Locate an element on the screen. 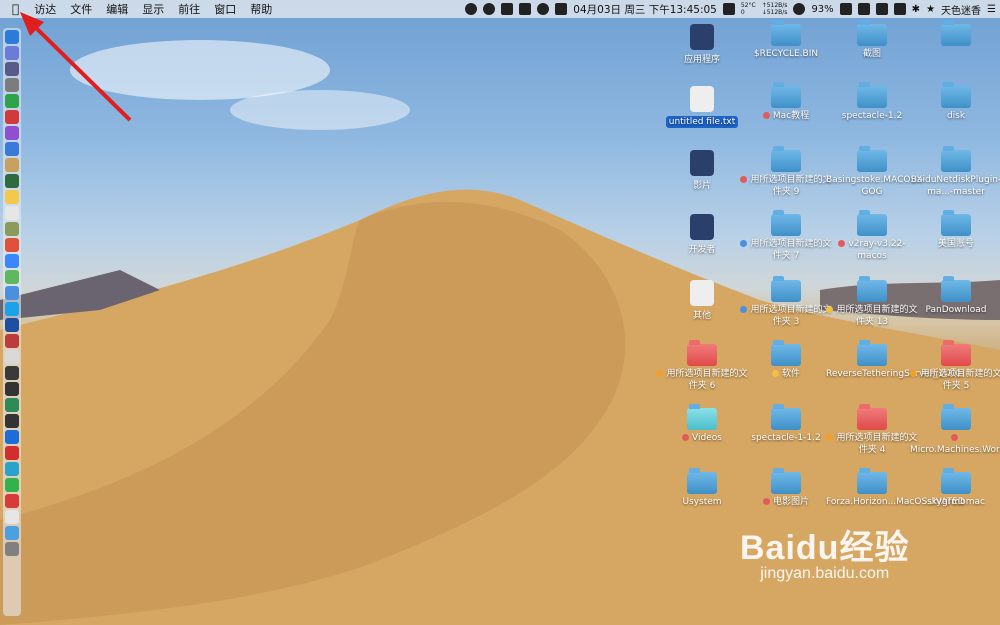 The width and height of the screenshot is (1000, 625). desktop-icon: 开发者 is located at coordinates (702, 235).